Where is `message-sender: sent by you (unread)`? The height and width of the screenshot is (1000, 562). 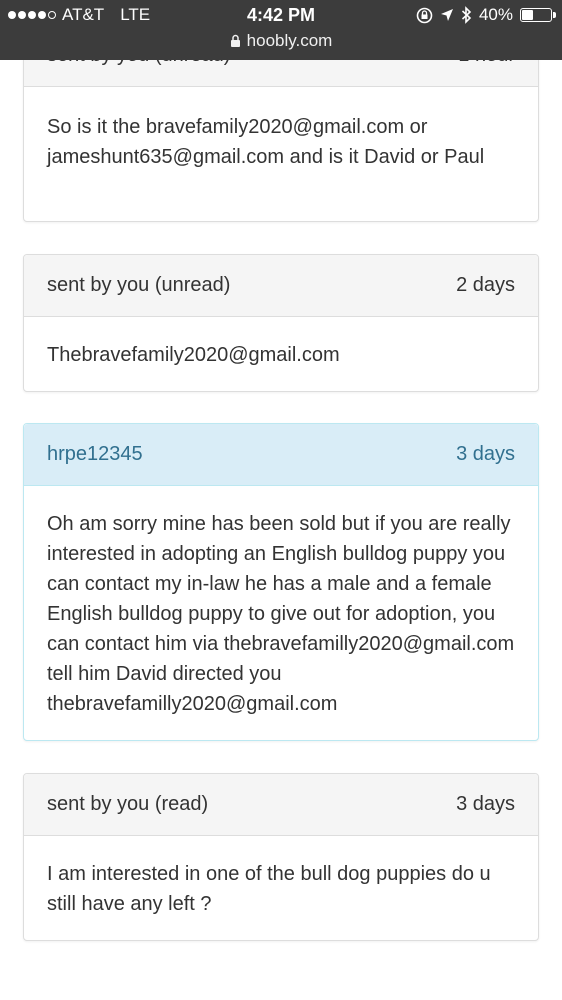
message-sender: sent by you (unread) is located at coordinates (139, 285).